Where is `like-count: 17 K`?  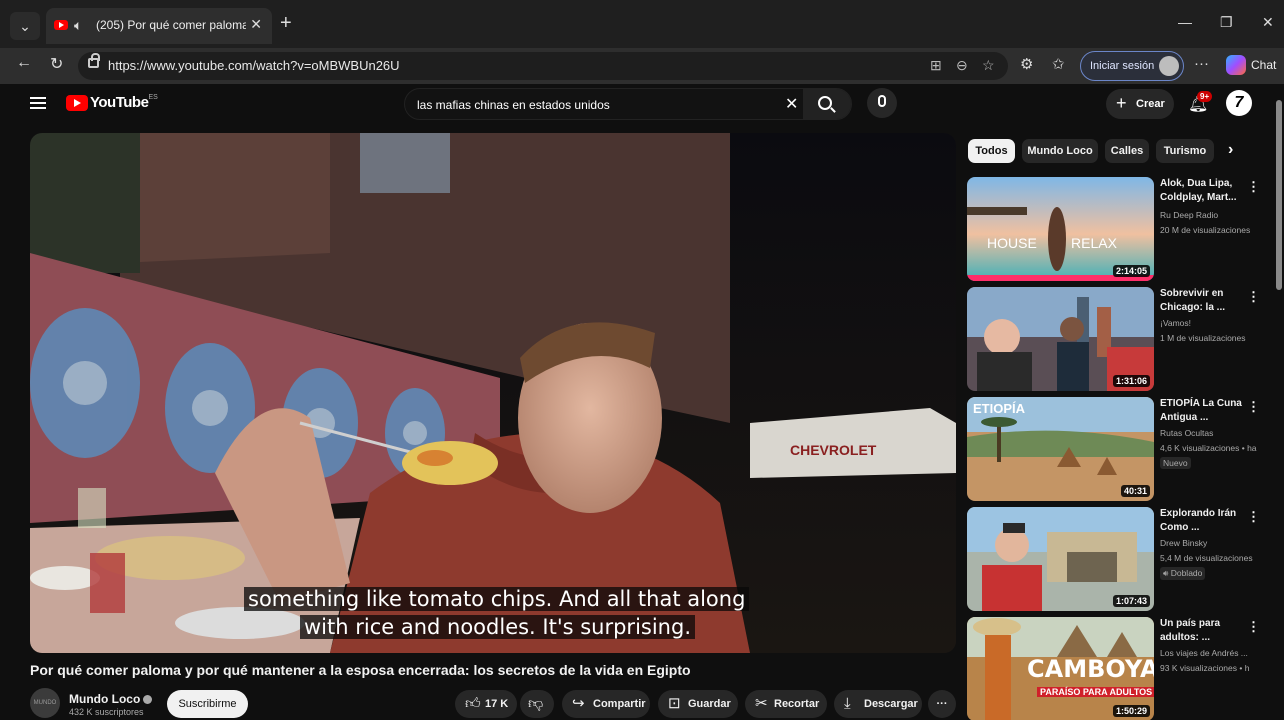
like-count: 17 K is located at coordinates (497, 704).